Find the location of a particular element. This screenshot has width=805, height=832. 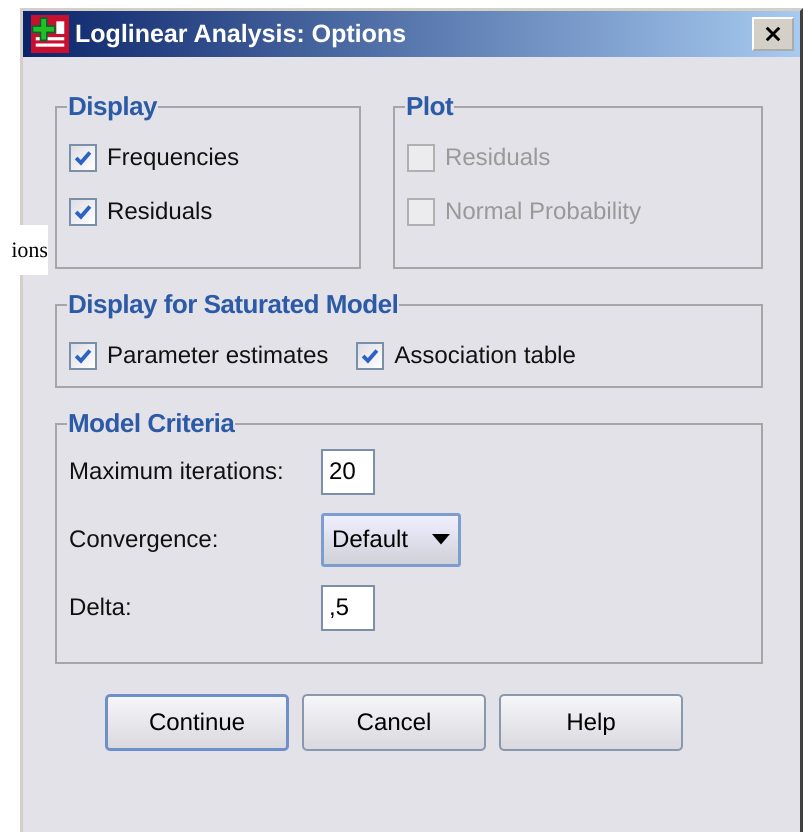

field-label: Convergence: is located at coordinates (144, 540).